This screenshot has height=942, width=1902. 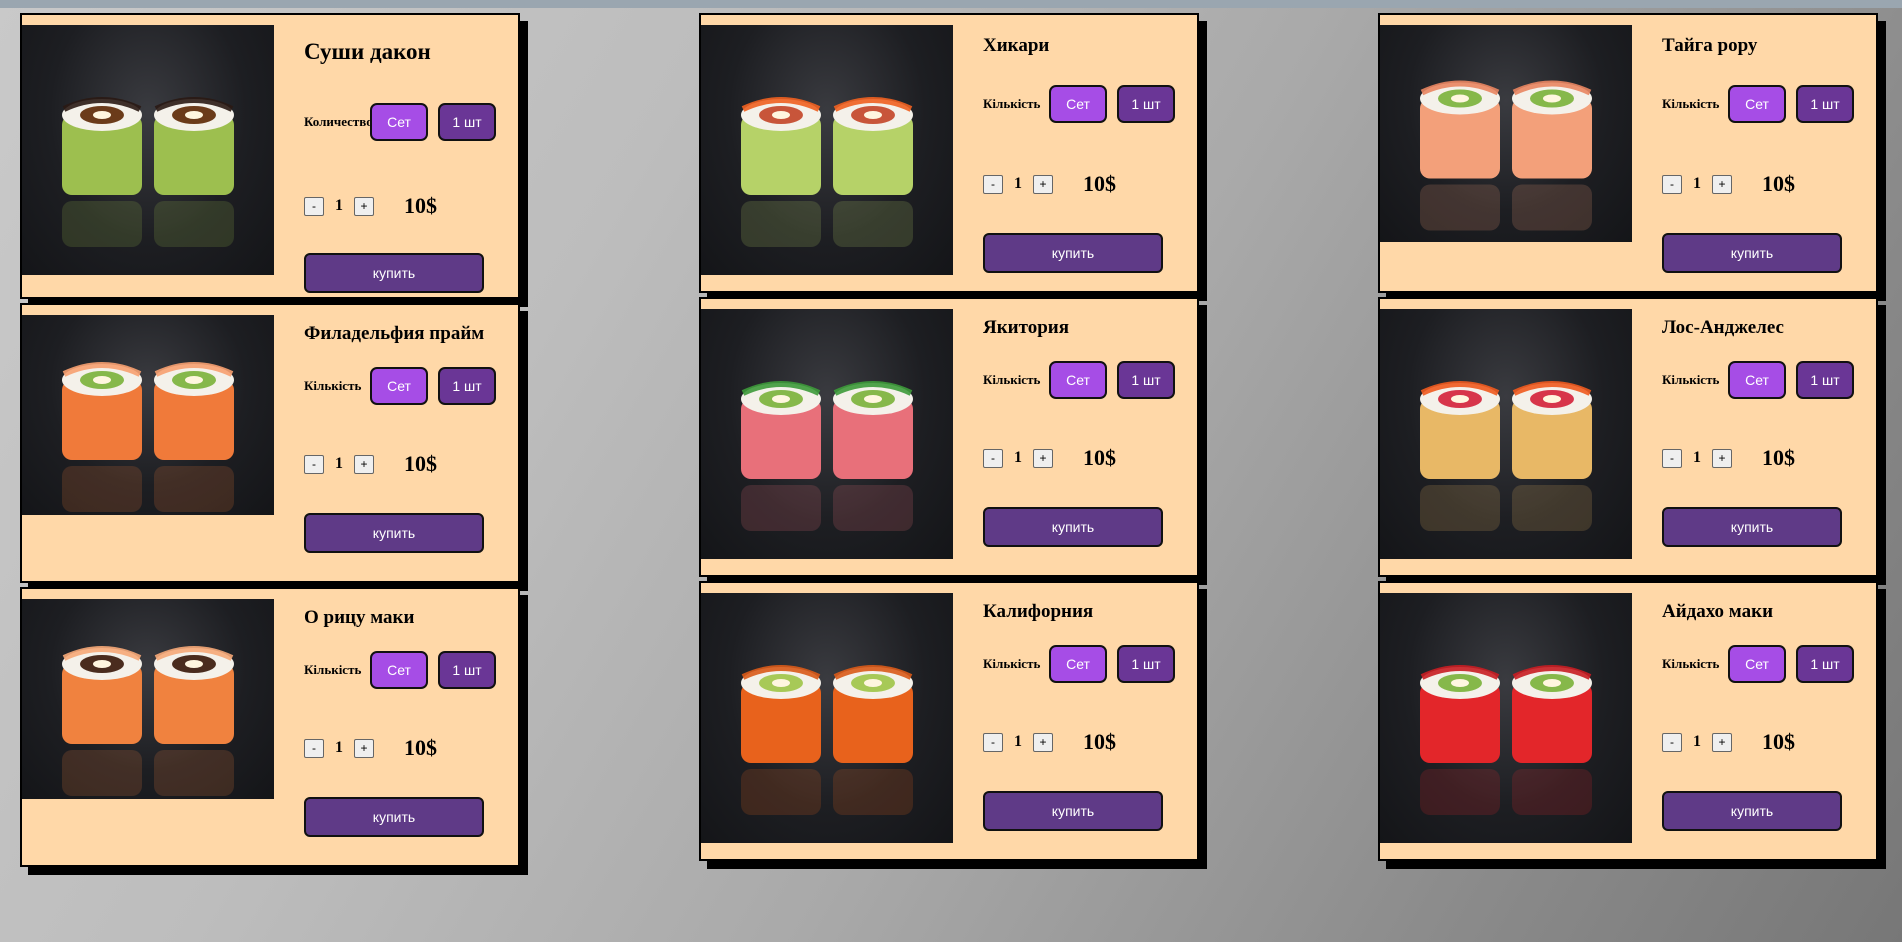 I want to click on product-name: Тайга рору, so click(x=1710, y=45).